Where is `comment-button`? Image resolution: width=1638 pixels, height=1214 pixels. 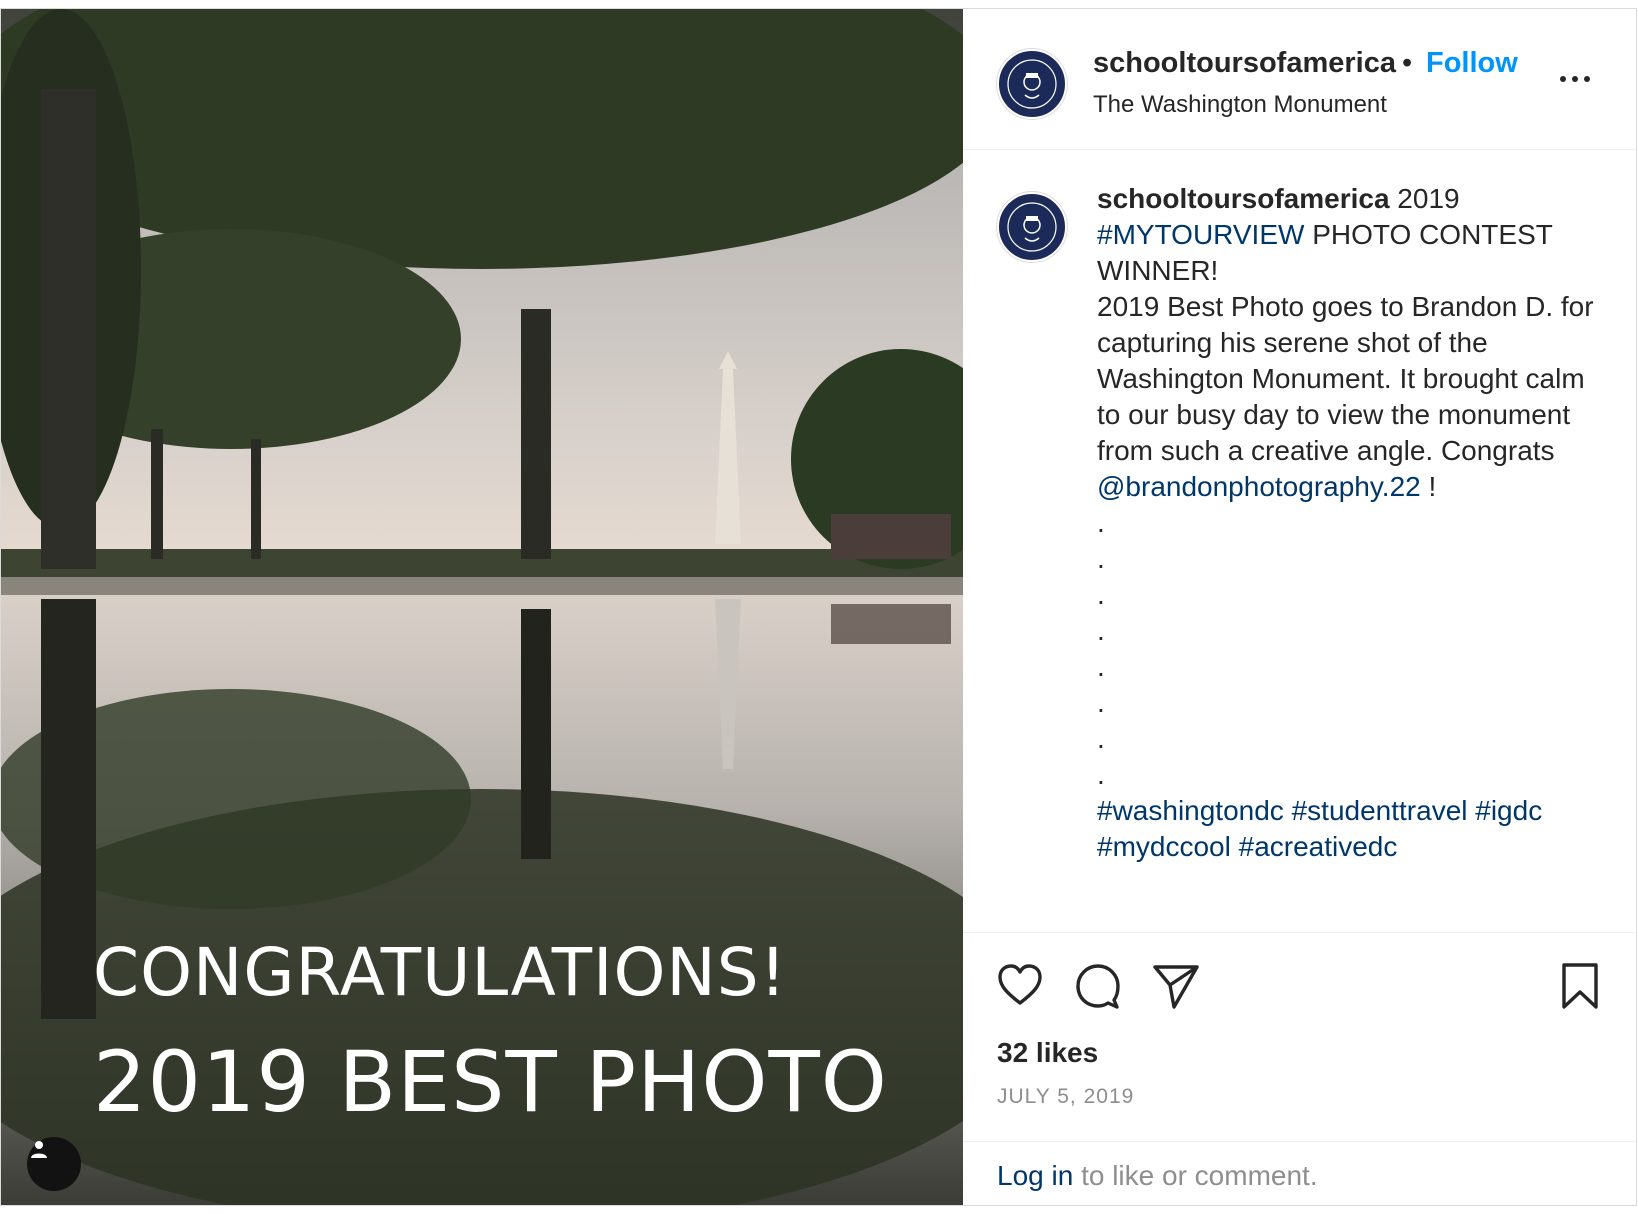
comment-button is located at coordinates (1098, 986).